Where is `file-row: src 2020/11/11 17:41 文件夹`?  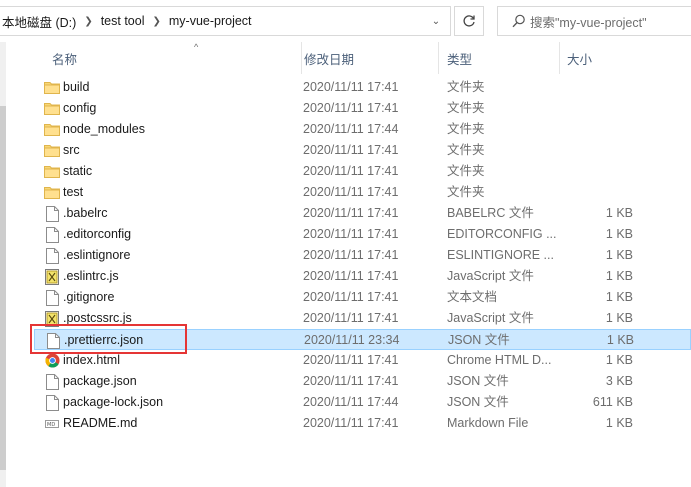
file-row: src 2020/11/11 17:41 文件夹 is located at coordinates (362, 150).